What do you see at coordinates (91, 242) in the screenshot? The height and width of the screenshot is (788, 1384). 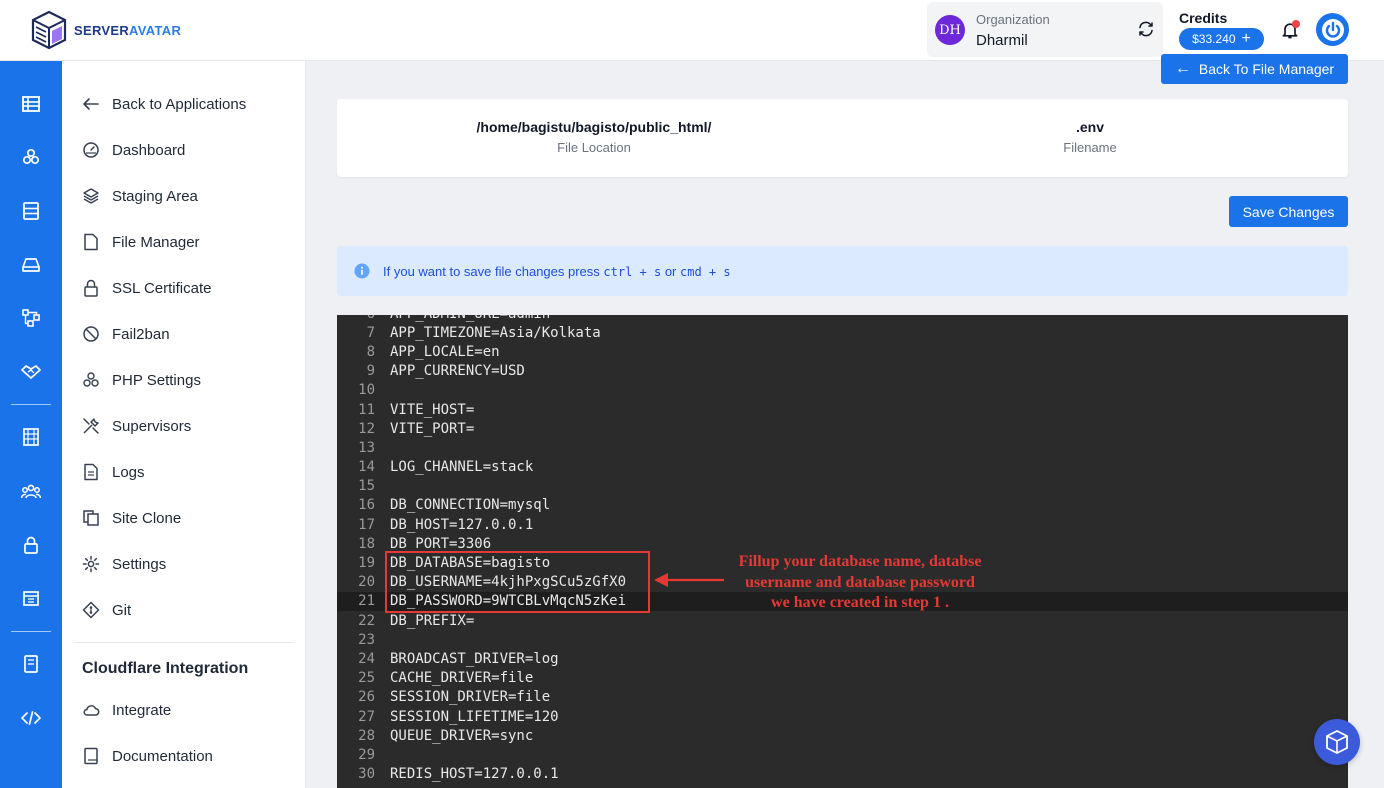 I see `file-icon` at bounding box center [91, 242].